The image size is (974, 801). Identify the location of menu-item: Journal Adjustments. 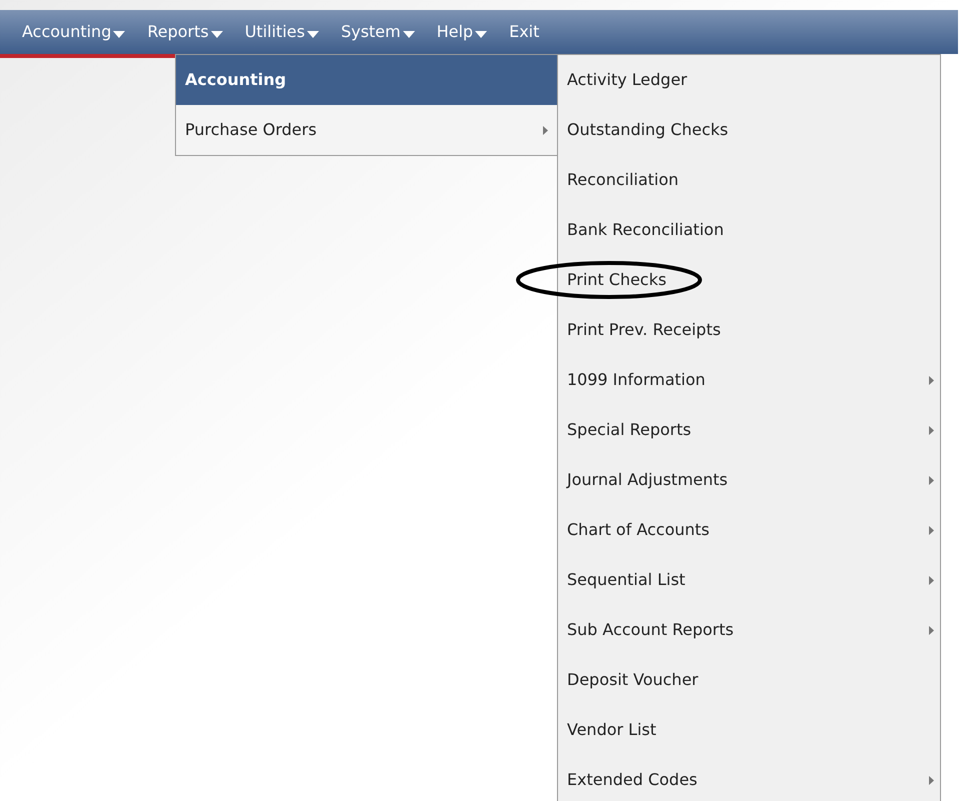
(749, 480).